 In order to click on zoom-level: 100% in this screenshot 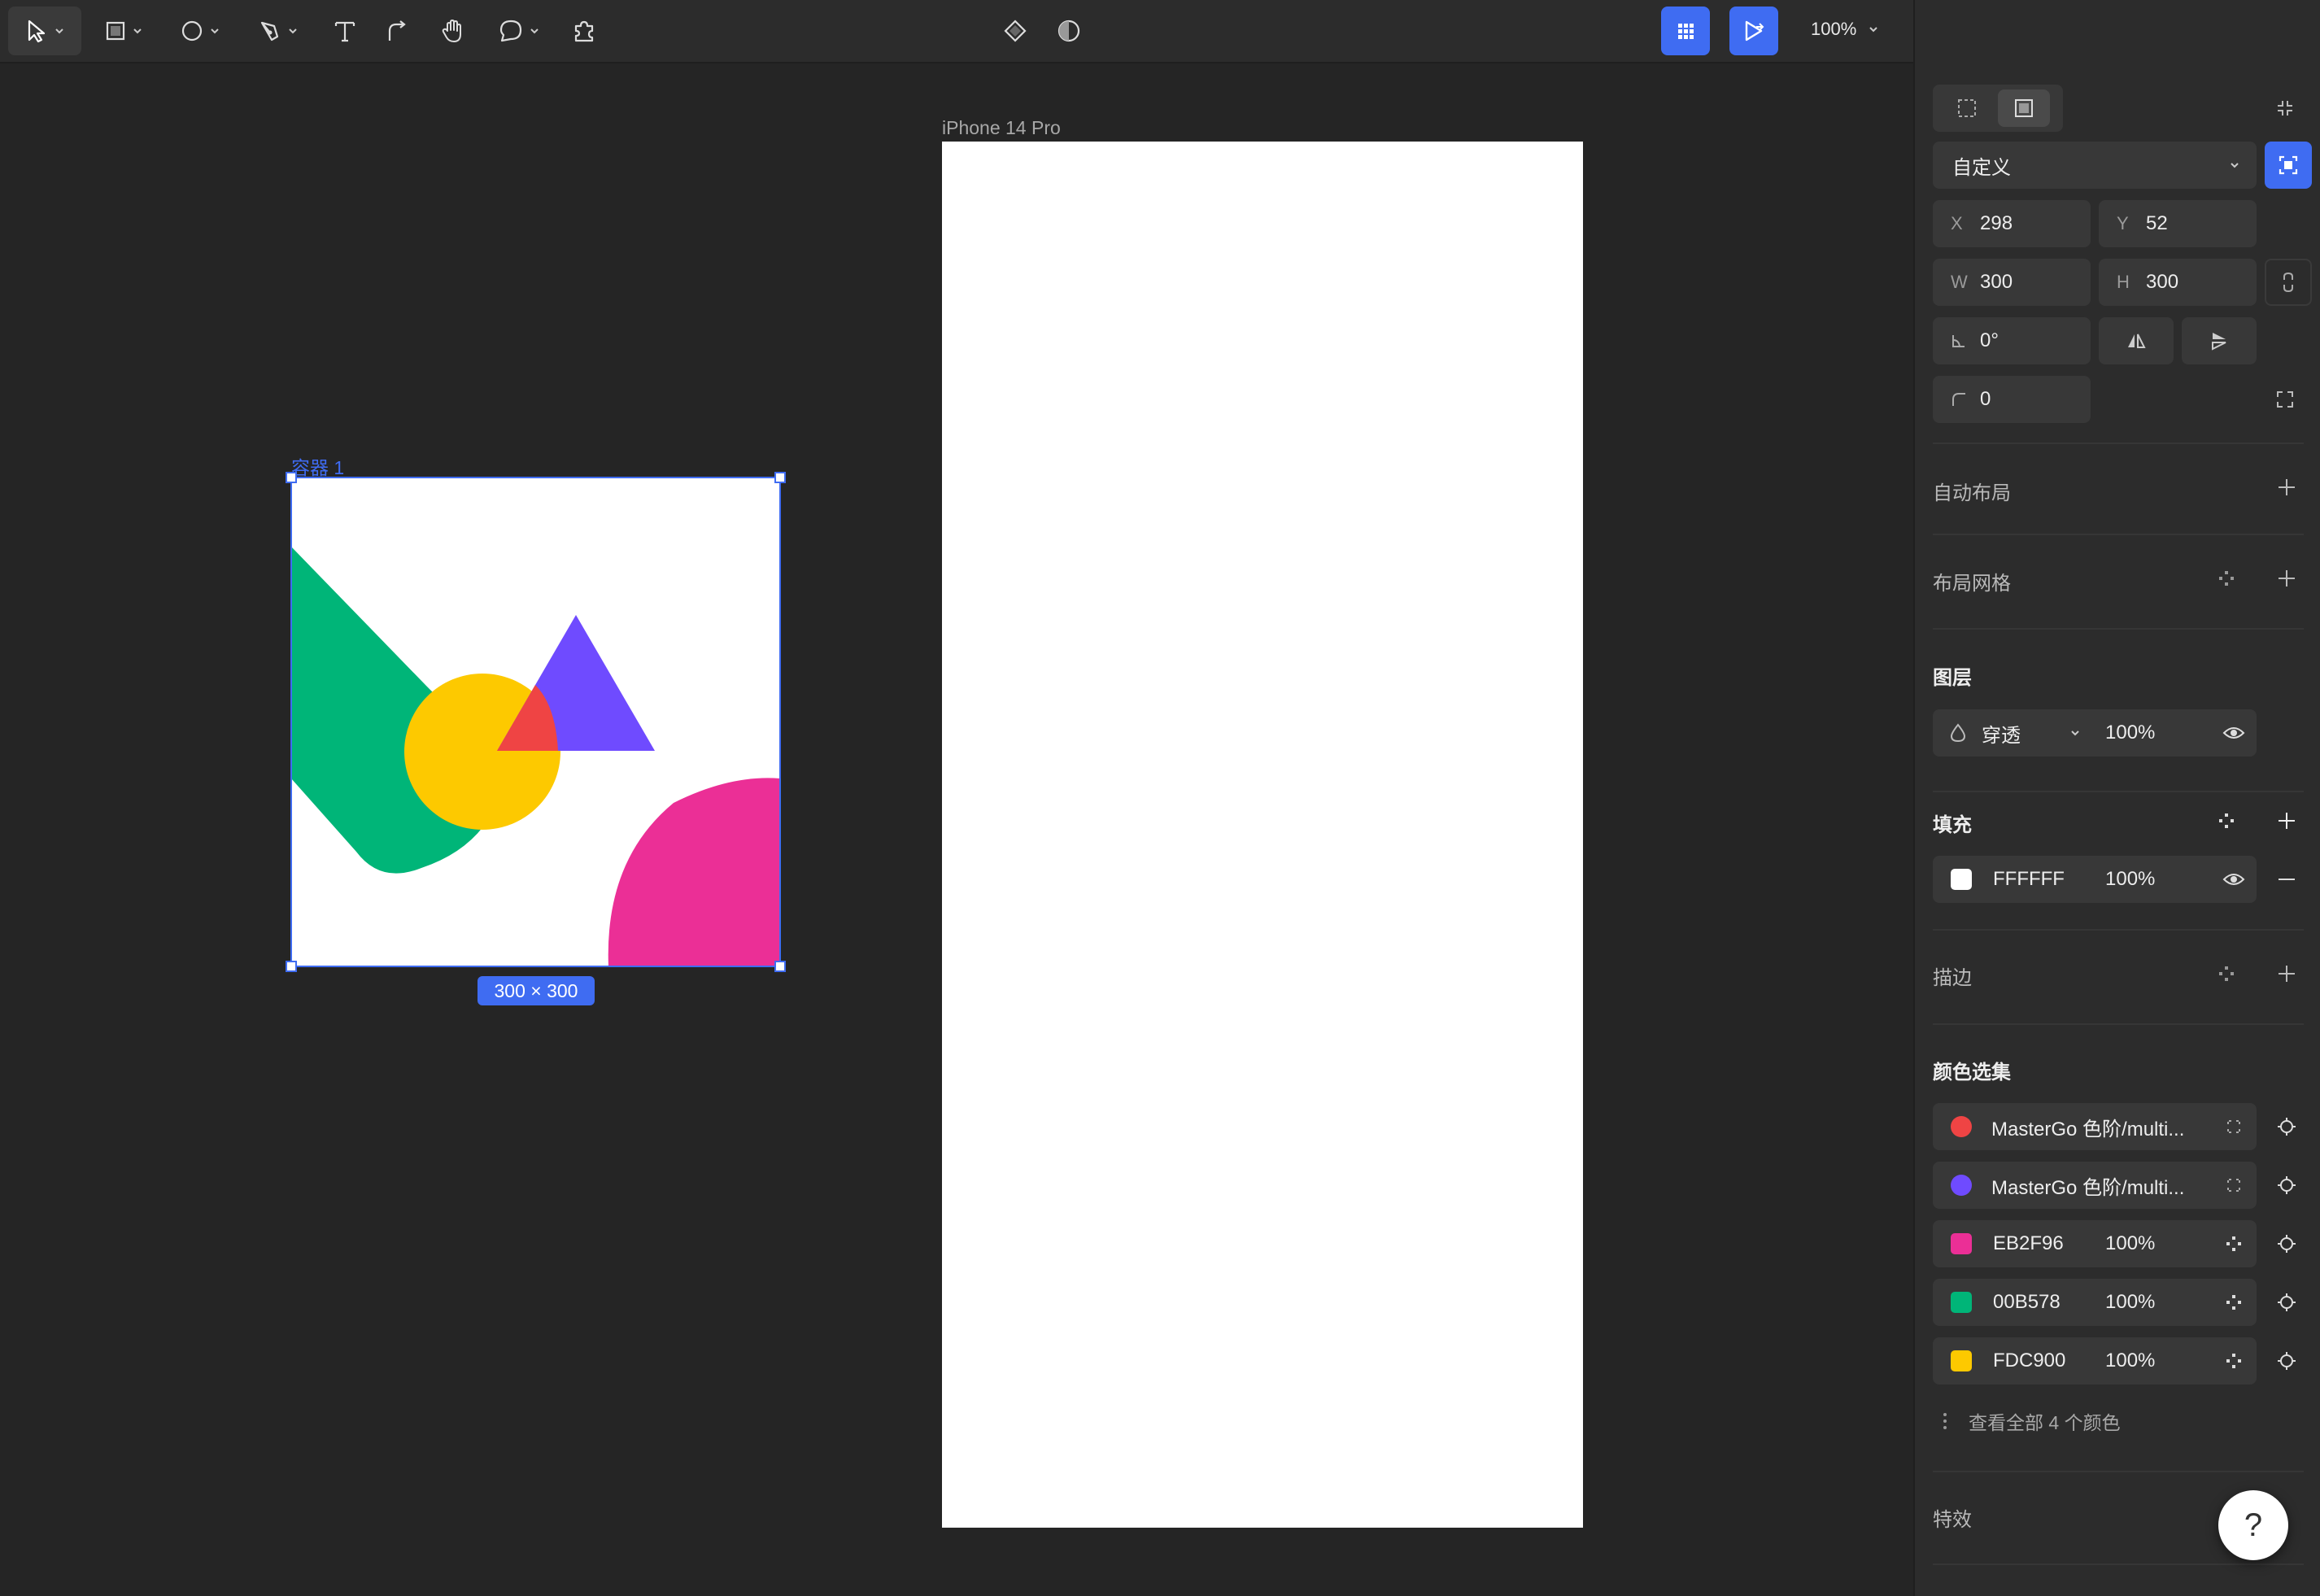, I will do `click(1845, 29)`.